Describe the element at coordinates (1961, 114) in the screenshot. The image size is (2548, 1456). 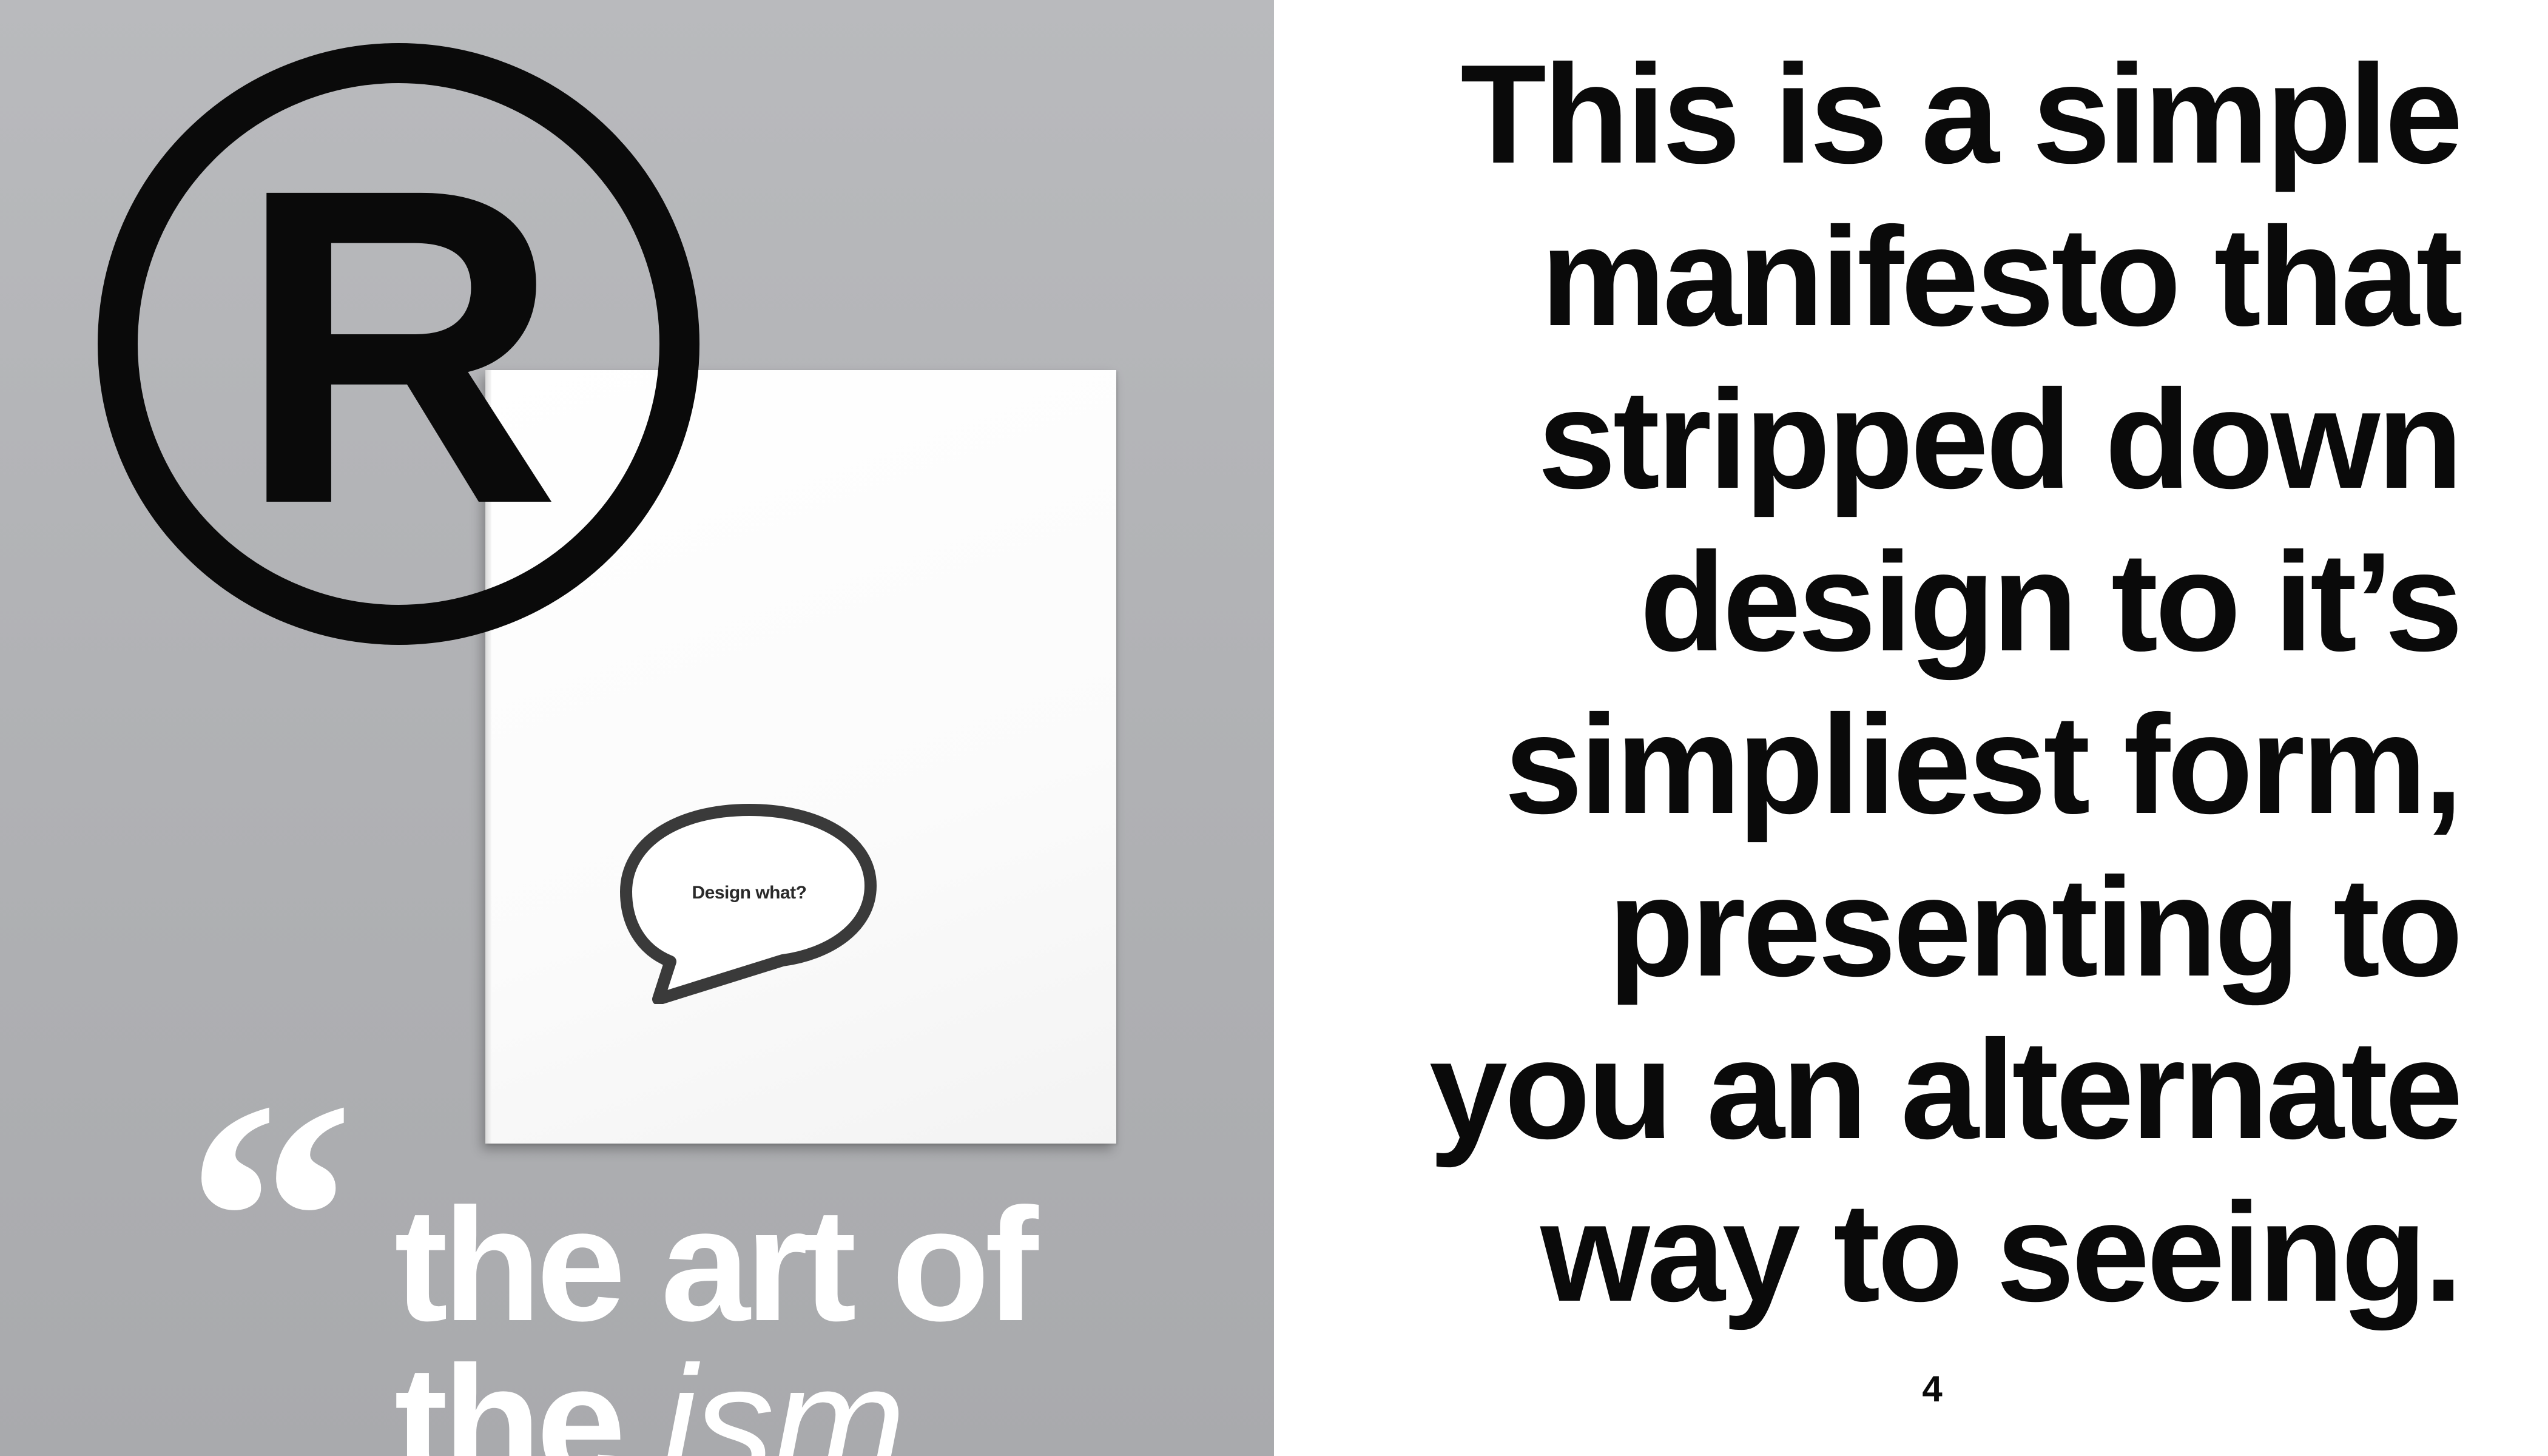
I see `manifesto-line: This is a simple` at that location.